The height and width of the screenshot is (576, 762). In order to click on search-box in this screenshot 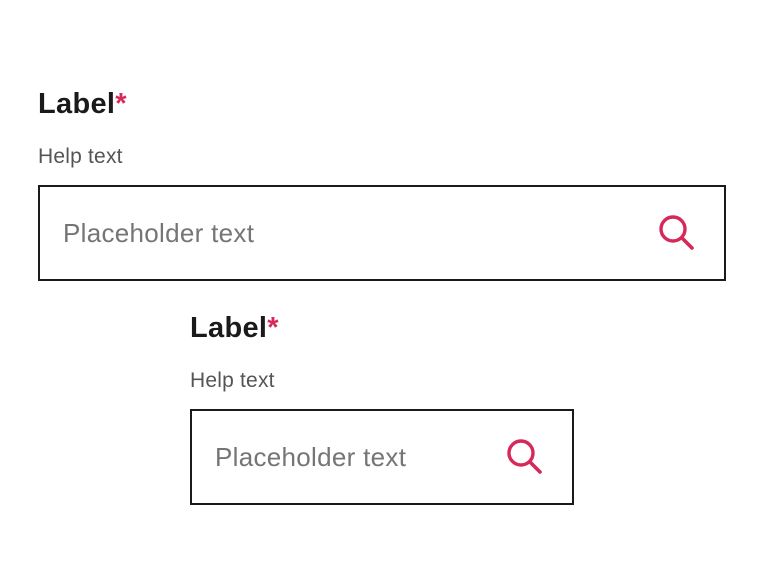, I will do `click(382, 457)`.